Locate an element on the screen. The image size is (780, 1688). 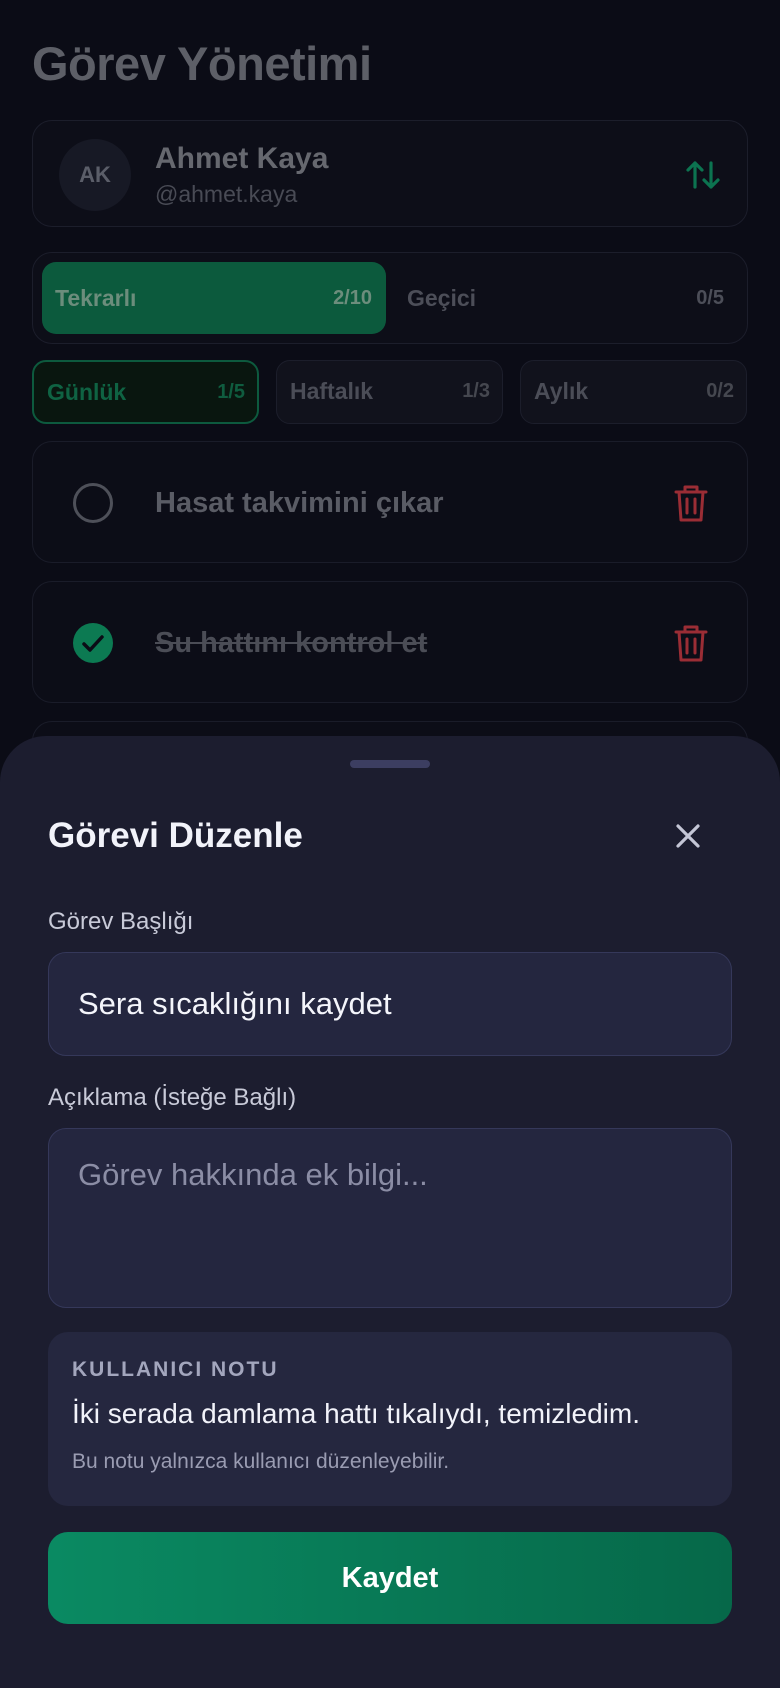
save-button-label: Kaydet is located at coordinates (390, 1577).